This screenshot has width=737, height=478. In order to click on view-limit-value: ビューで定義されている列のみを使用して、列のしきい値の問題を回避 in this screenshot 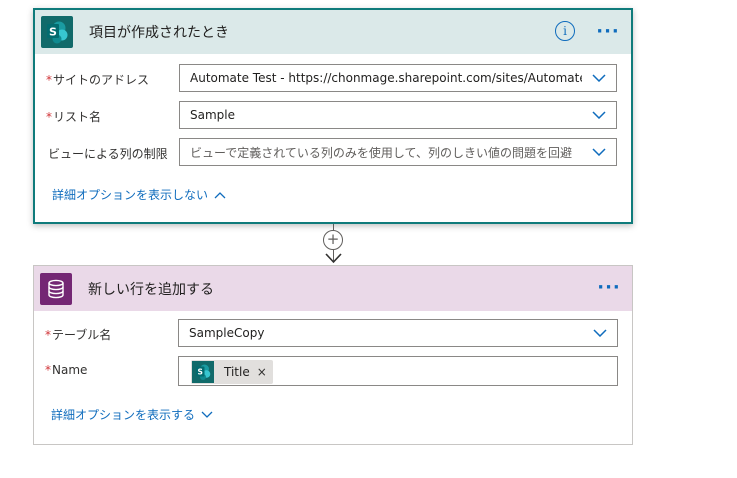, I will do `click(381, 152)`.